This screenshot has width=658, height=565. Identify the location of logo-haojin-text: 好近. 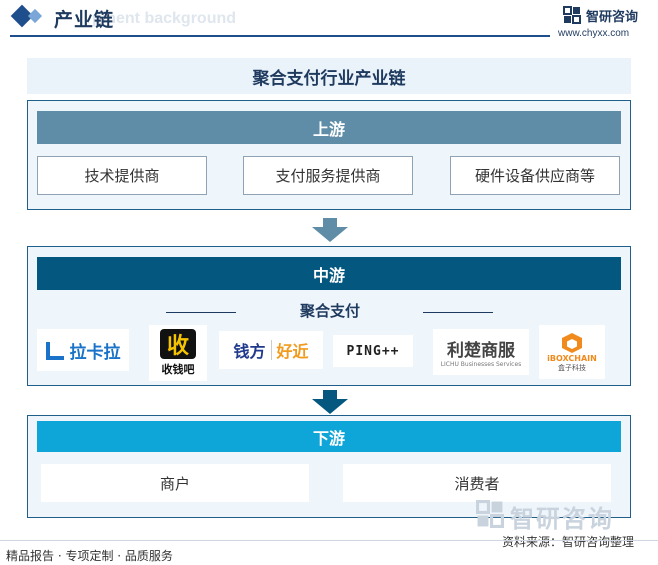
(292, 351).